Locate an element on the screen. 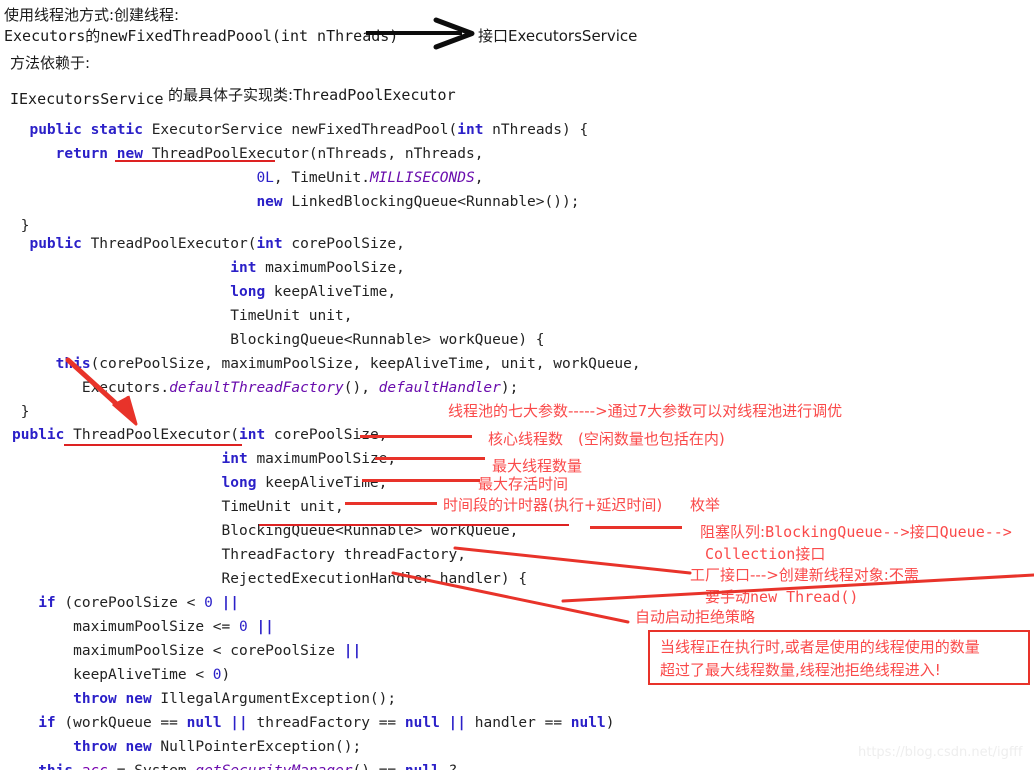  annotation-collection-lat: Collection is located at coordinates (750, 554).